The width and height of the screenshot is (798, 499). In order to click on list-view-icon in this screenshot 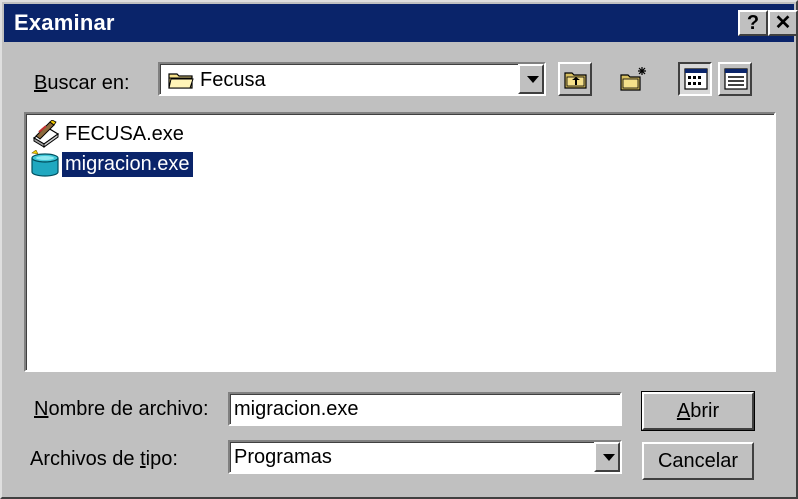, I will do `click(696, 79)`.